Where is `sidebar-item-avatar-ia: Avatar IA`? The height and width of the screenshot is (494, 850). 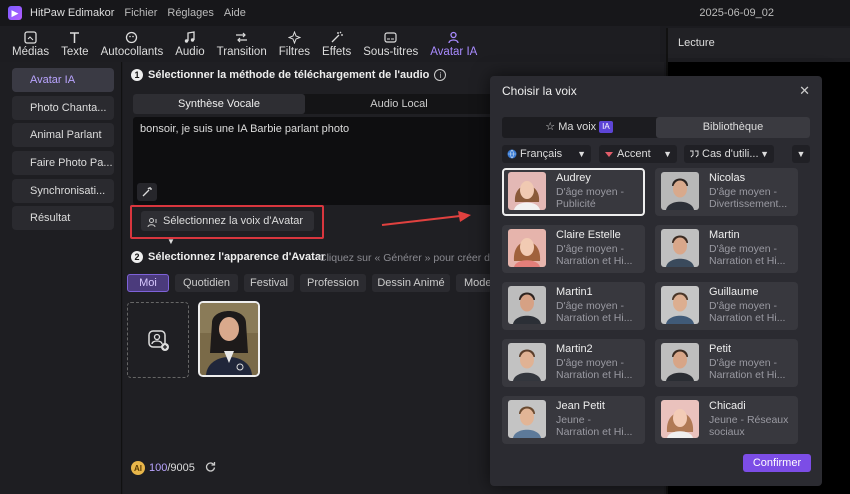
sidebar-item-avatar-ia: Avatar IA is located at coordinates (63, 80).